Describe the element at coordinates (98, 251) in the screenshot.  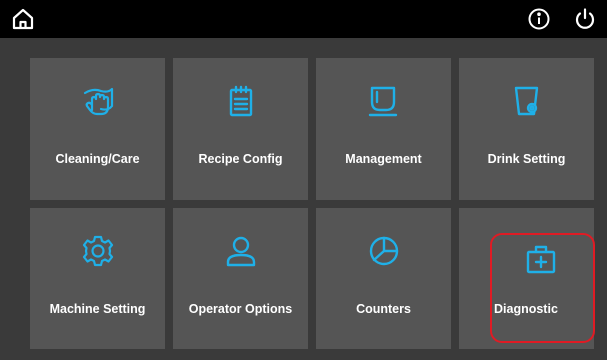
I see `gear-icon` at that location.